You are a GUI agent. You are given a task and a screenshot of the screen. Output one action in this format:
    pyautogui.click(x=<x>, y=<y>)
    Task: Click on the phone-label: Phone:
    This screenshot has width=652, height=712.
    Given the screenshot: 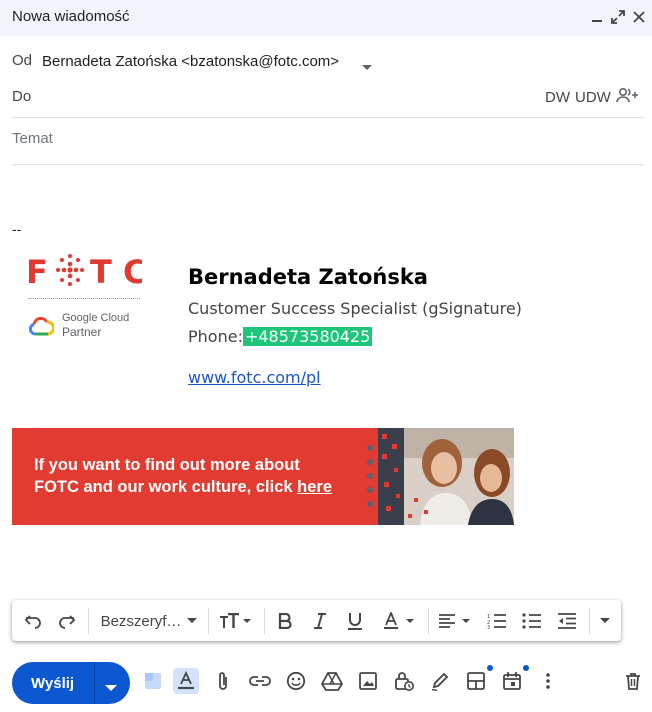 What is the action you would take?
    pyautogui.click(x=215, y=336)
    